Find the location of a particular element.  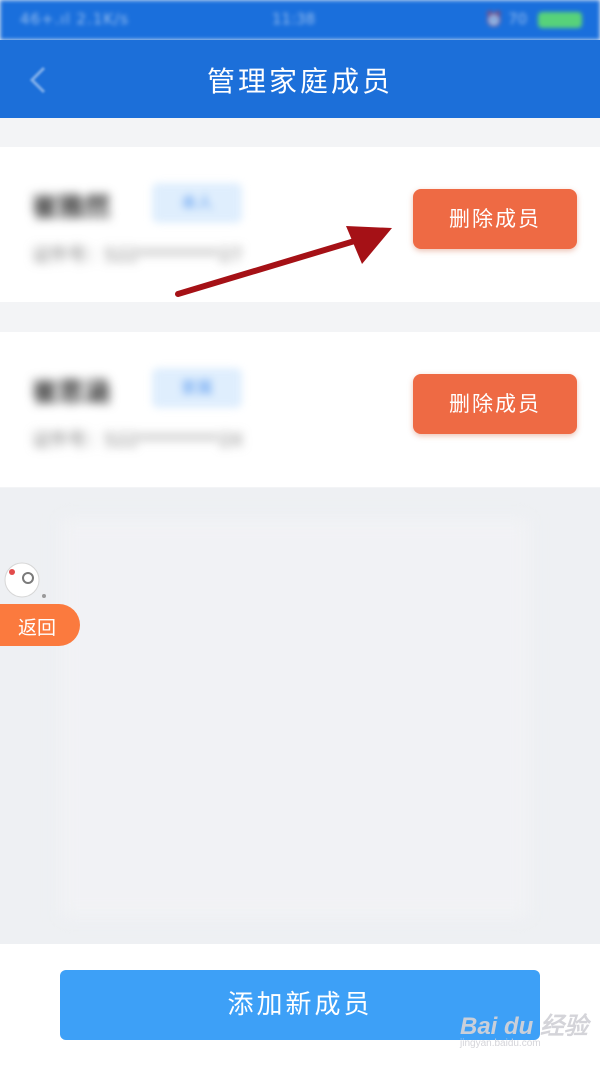

member-id: 证件号：522*********2X is located at coordinates (138, 440).